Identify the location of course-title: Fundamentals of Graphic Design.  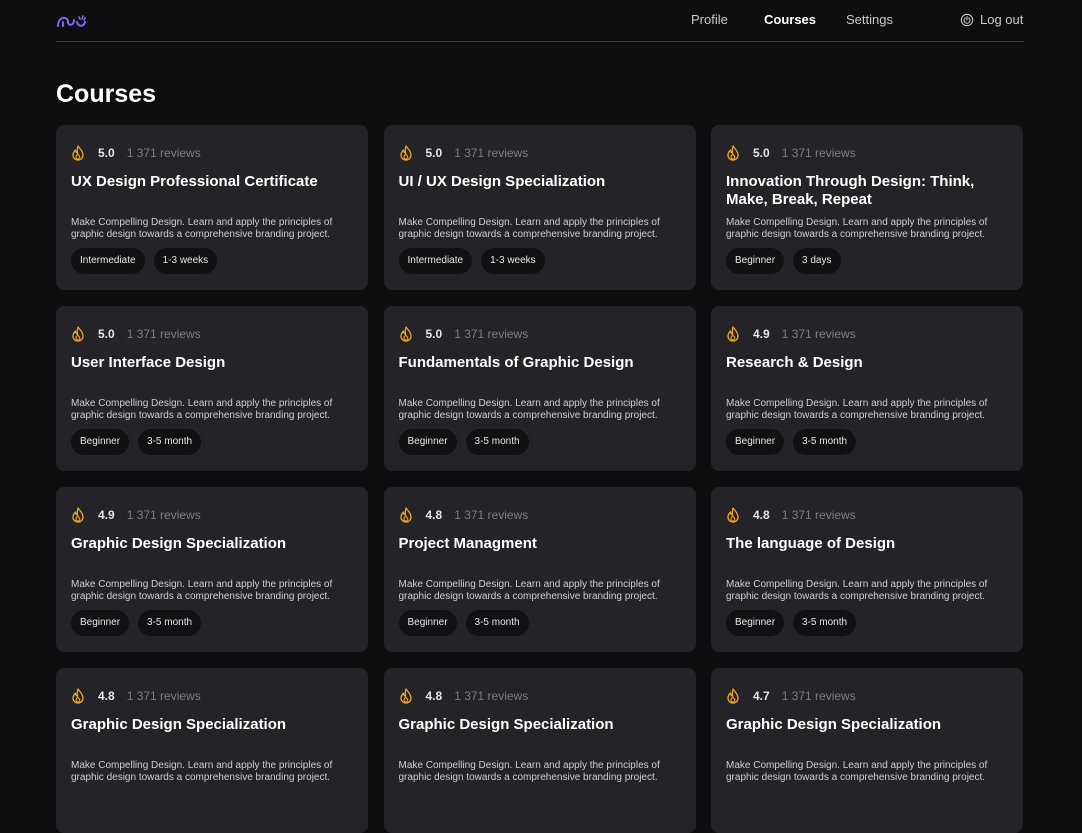
(537, 363).